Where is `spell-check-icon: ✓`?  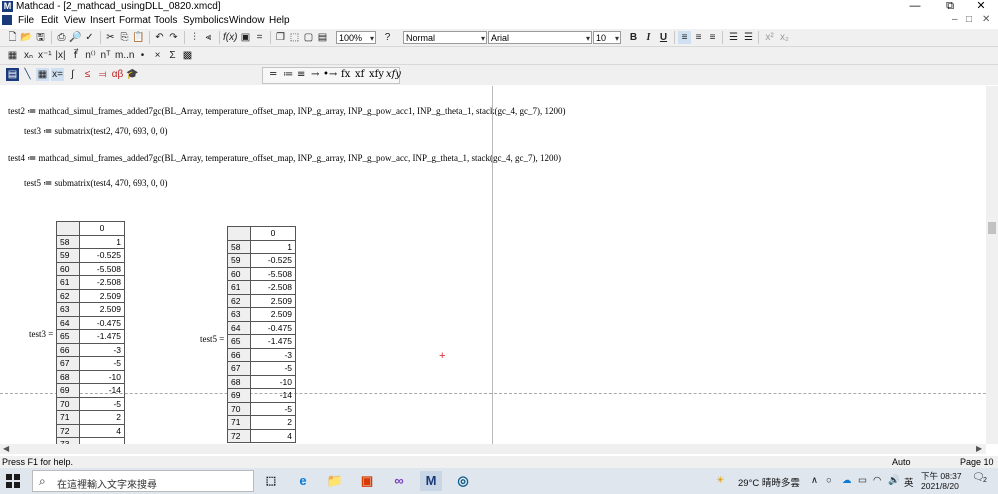
spell-check-icon: ✓ is located at coordinates (89, 37).